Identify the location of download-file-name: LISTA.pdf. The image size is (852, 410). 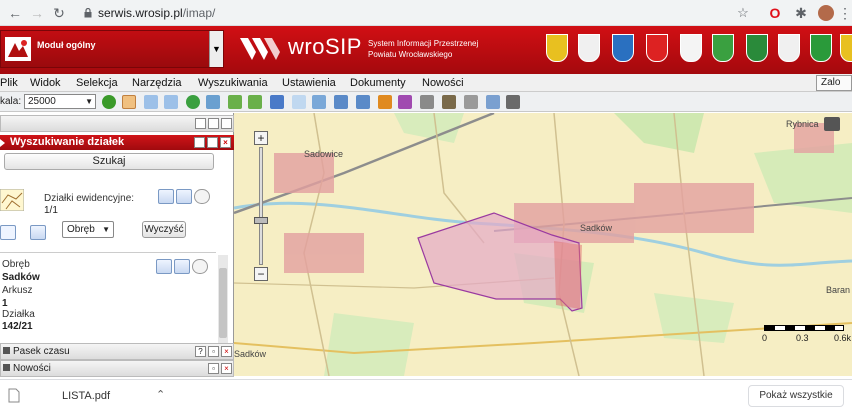
(86, 396).